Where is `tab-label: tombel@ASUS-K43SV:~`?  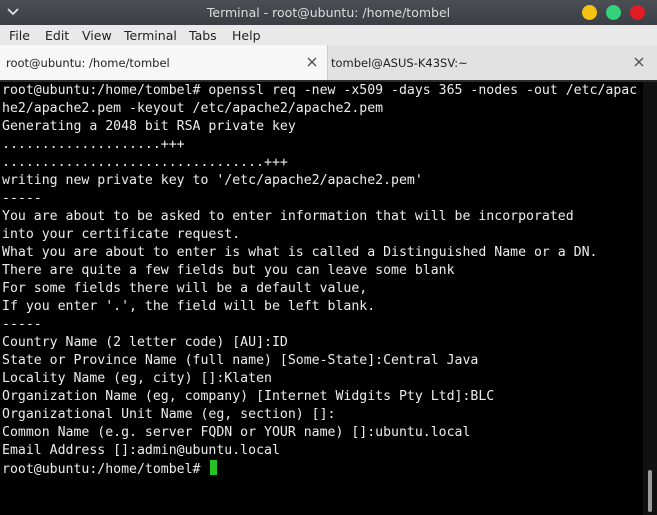
tab-label: tombel@ASUS-K43SV:~ is located at coordinates (399, 63).